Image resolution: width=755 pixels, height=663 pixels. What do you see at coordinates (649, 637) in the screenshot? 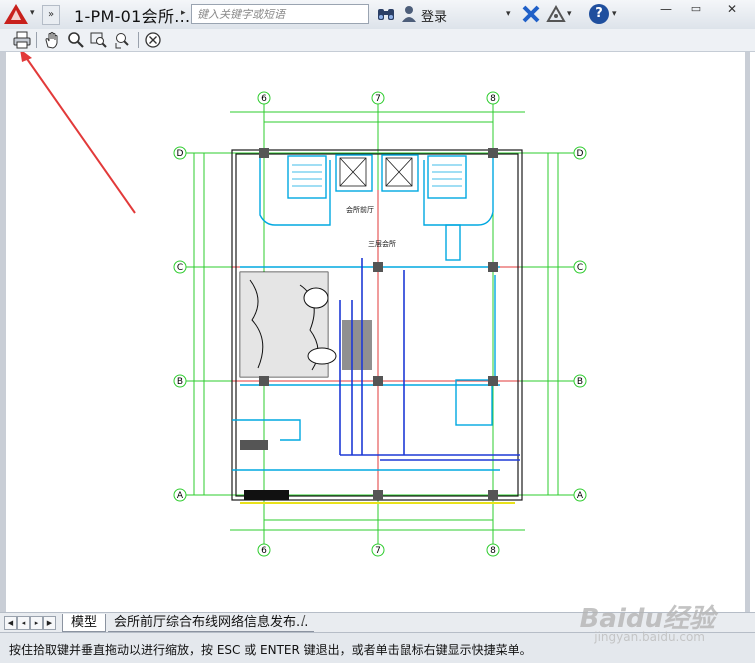
I see `watermark-url: jingyan.baidu.com` at bounding box center [649, 637].